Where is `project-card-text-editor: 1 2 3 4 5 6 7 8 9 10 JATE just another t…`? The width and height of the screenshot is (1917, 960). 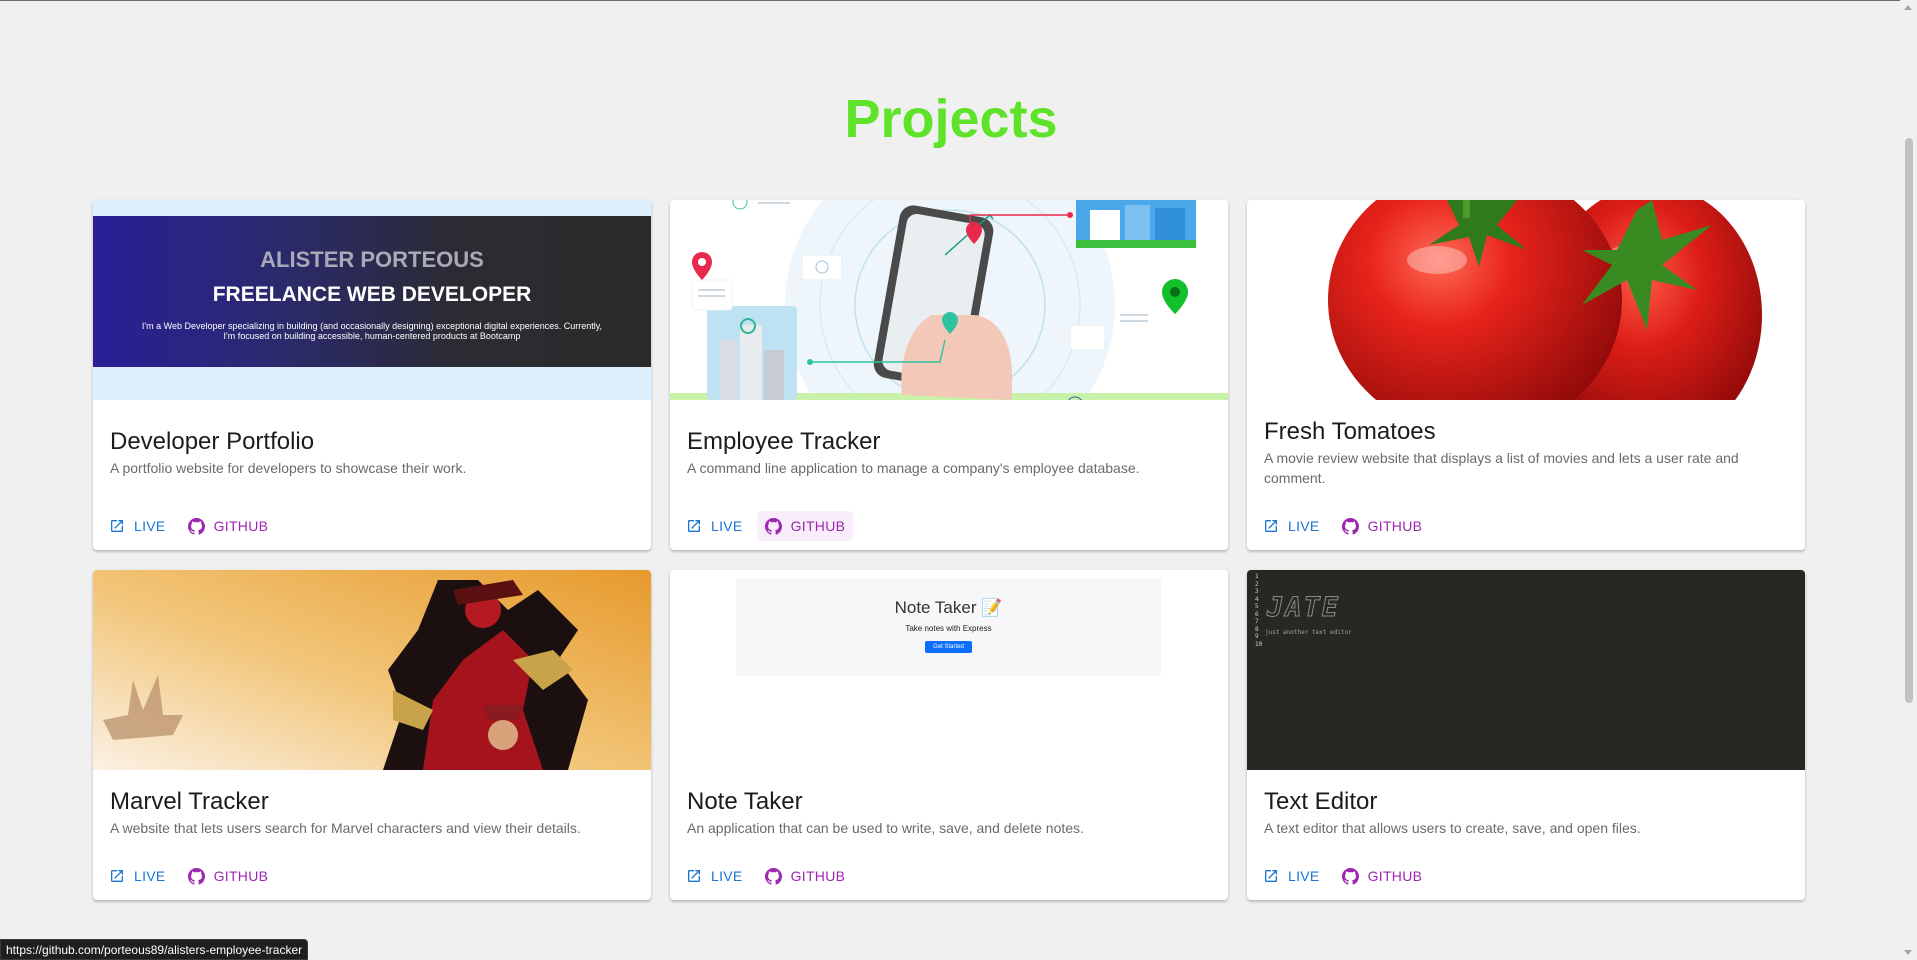 project-card-text-editor: 1 2 3 4 5 6 7 8 9 10 JATE just another t… is located at coordinates (1526, 735).